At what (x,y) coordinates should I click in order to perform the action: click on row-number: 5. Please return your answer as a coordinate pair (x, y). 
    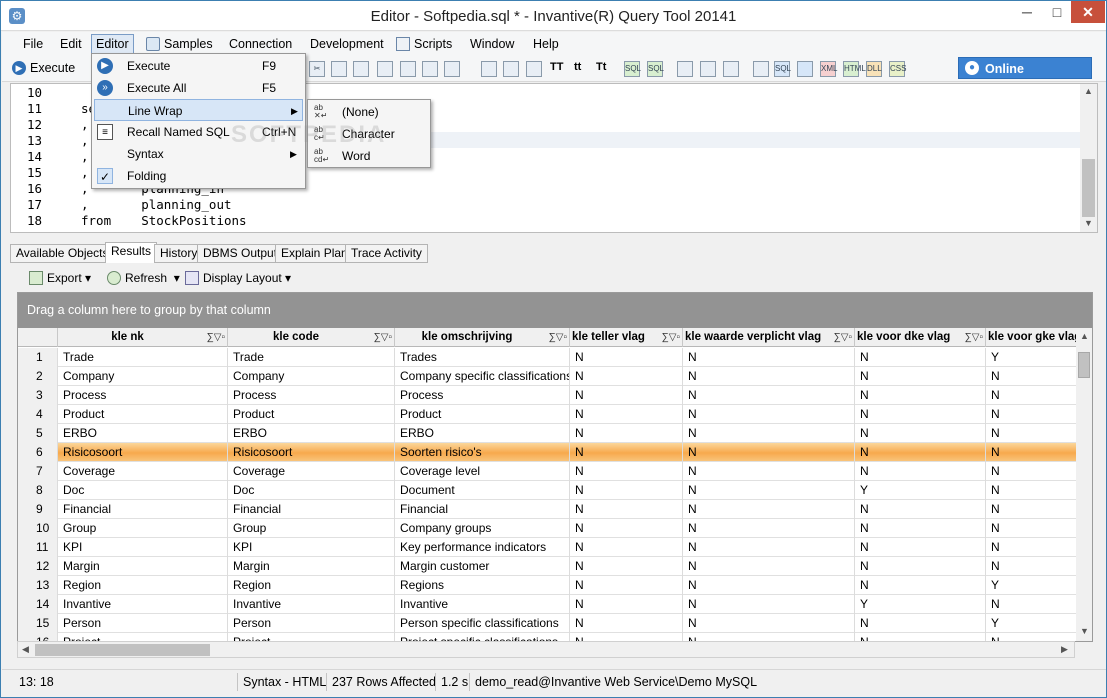
    Looking at the image, I should click on (38, 433).